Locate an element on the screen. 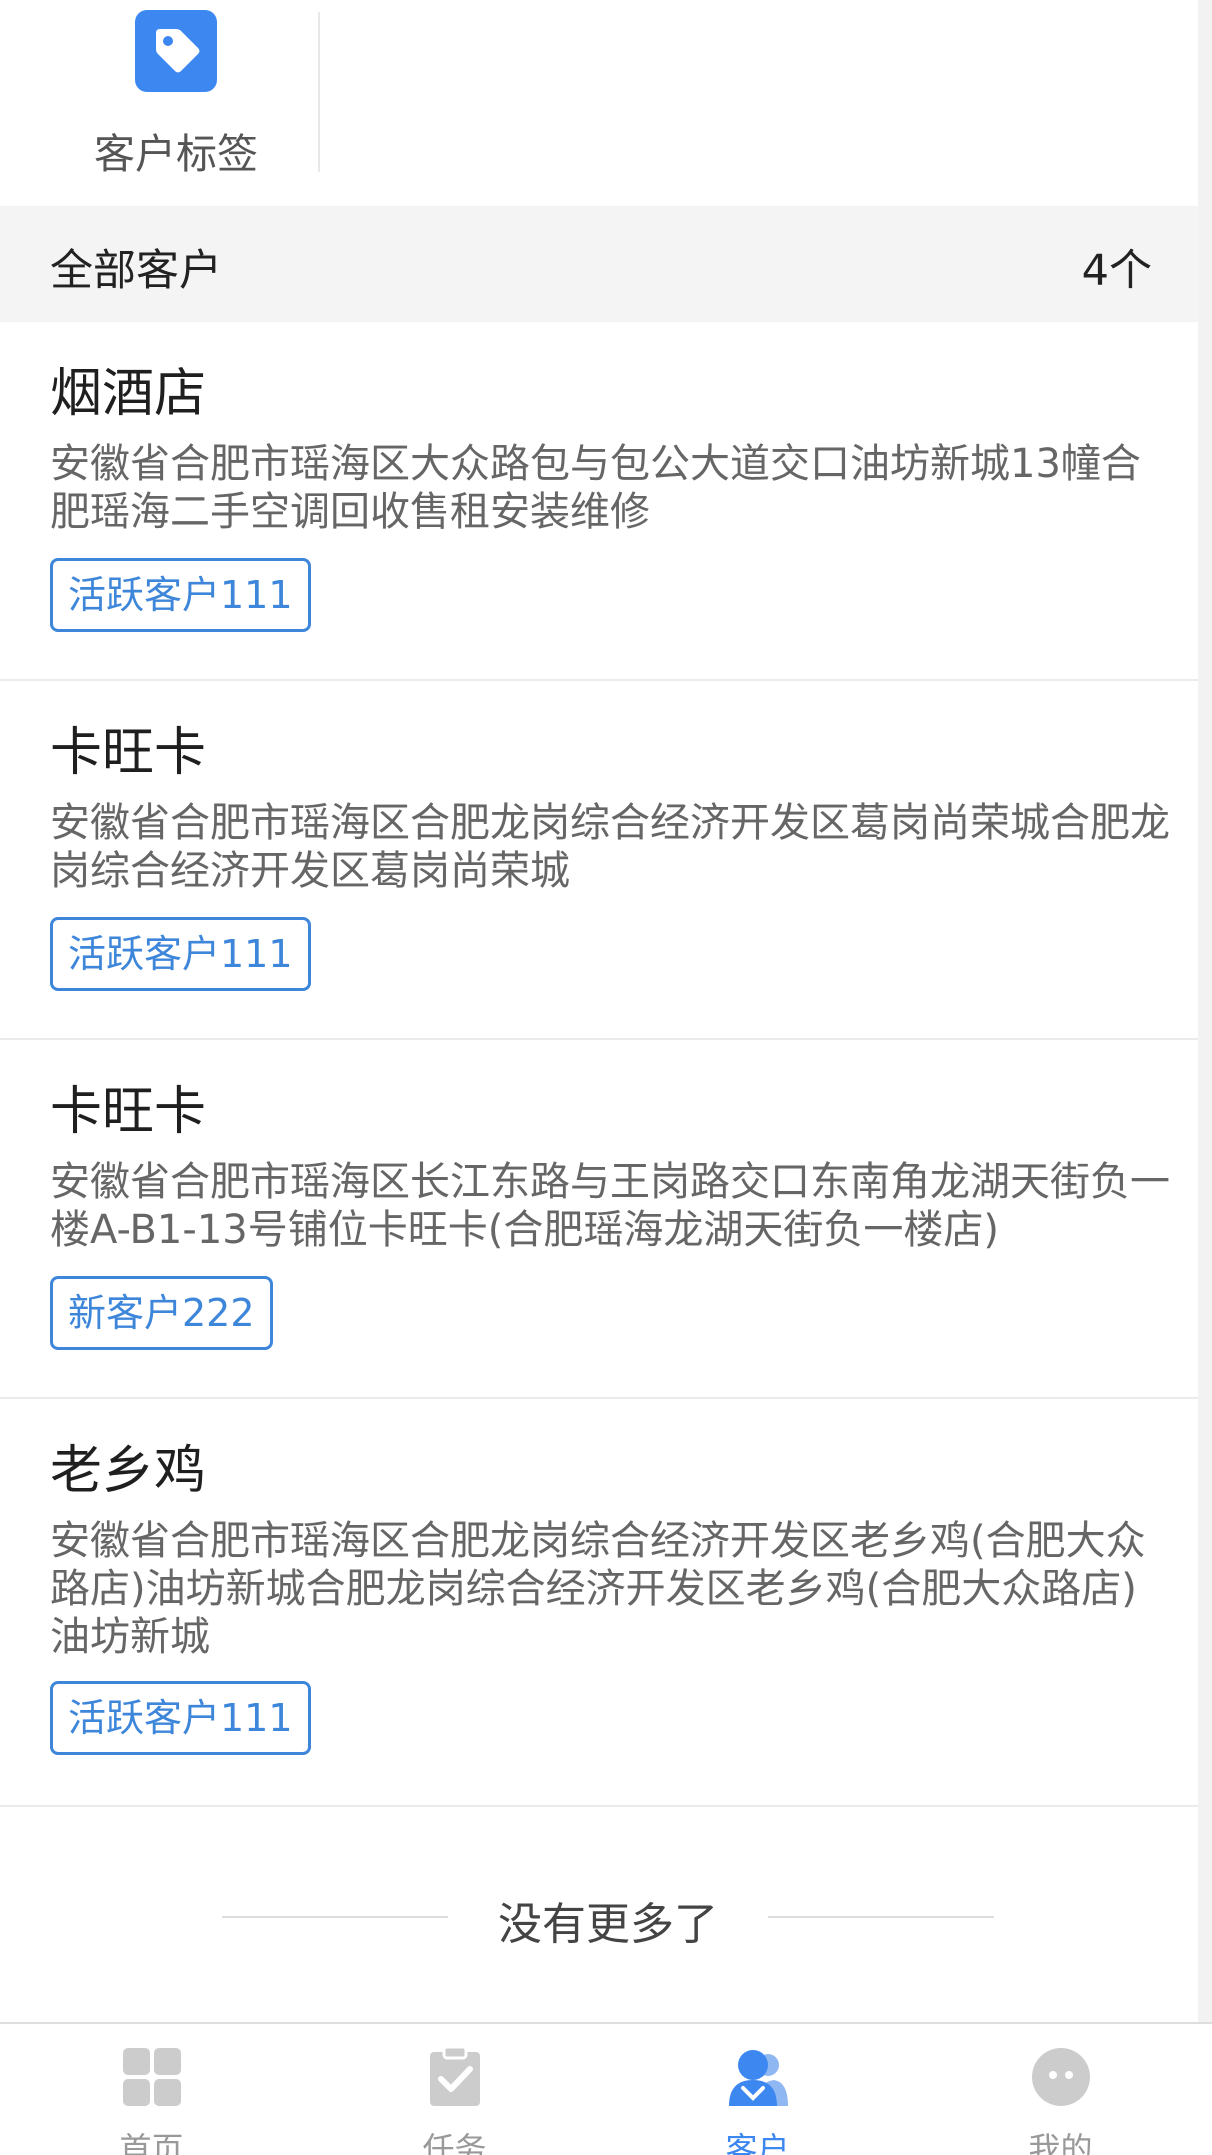 This screenshot has height=2155, width=1212. tab-profile: 我的 is located at coordinates (1060, 2089).